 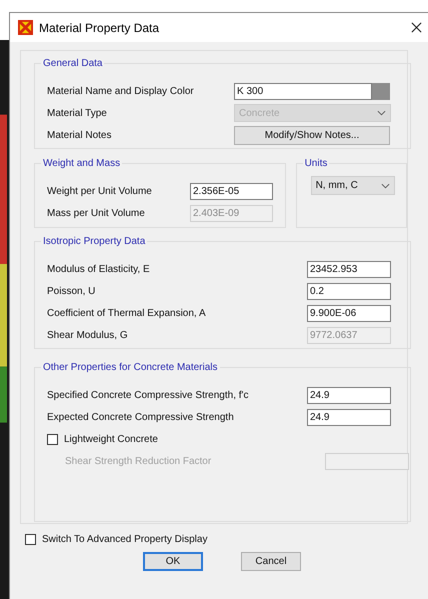 What do you see at coordinates (271, 561) in the screenshot?
I see `cancel-button: Cancel` at bounding box center [271, 561].